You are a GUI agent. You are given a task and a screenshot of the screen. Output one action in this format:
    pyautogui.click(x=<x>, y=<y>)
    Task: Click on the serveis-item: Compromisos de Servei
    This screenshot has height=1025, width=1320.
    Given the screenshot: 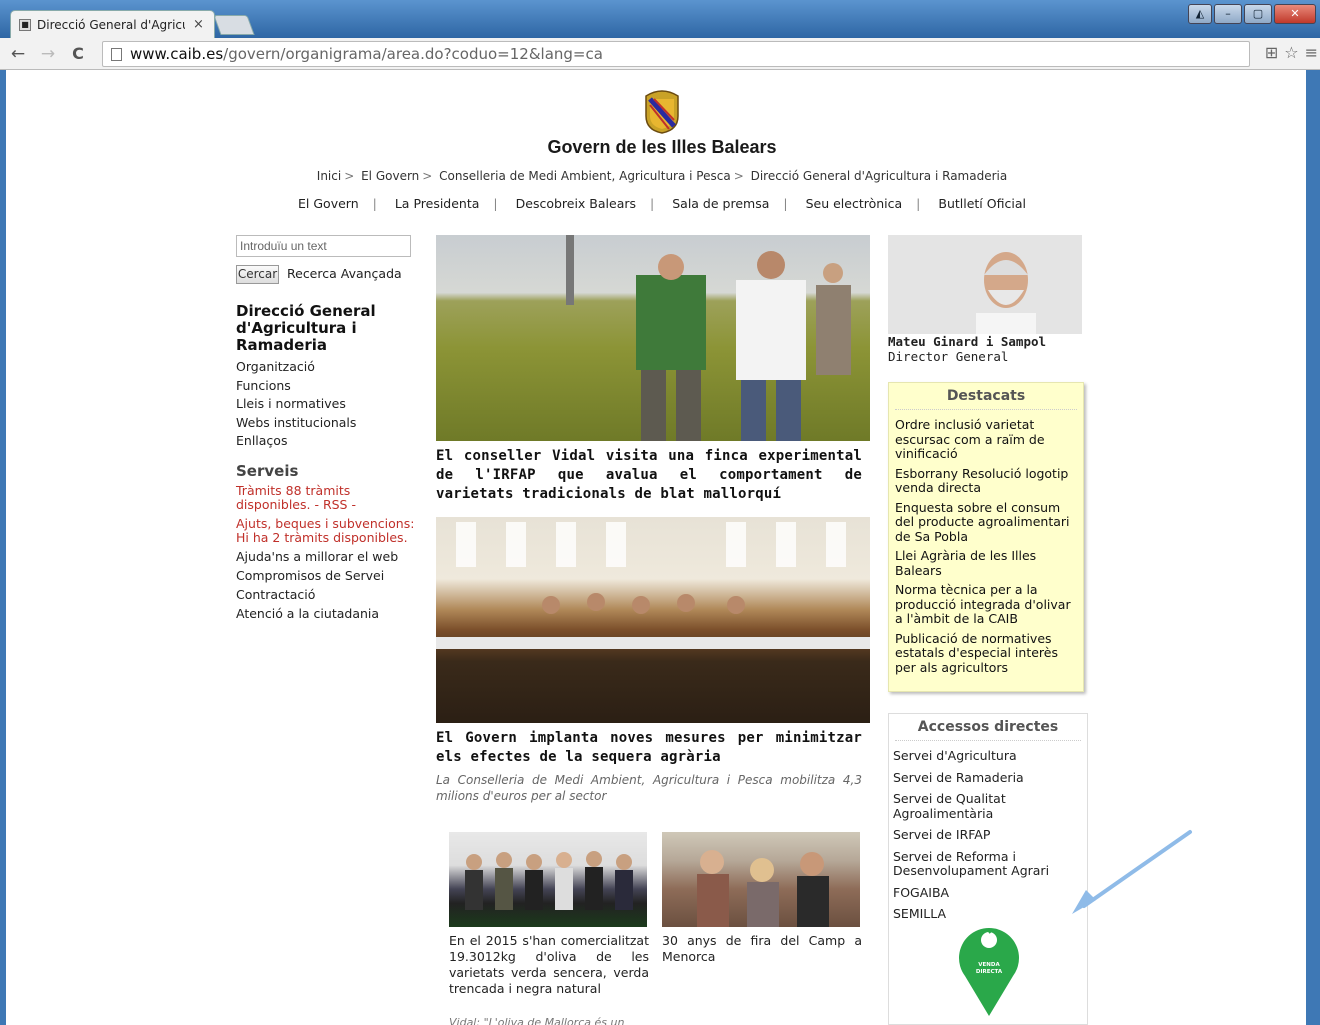 What is the action you would take?
    pyautogui.click(x=331, y=576)
    